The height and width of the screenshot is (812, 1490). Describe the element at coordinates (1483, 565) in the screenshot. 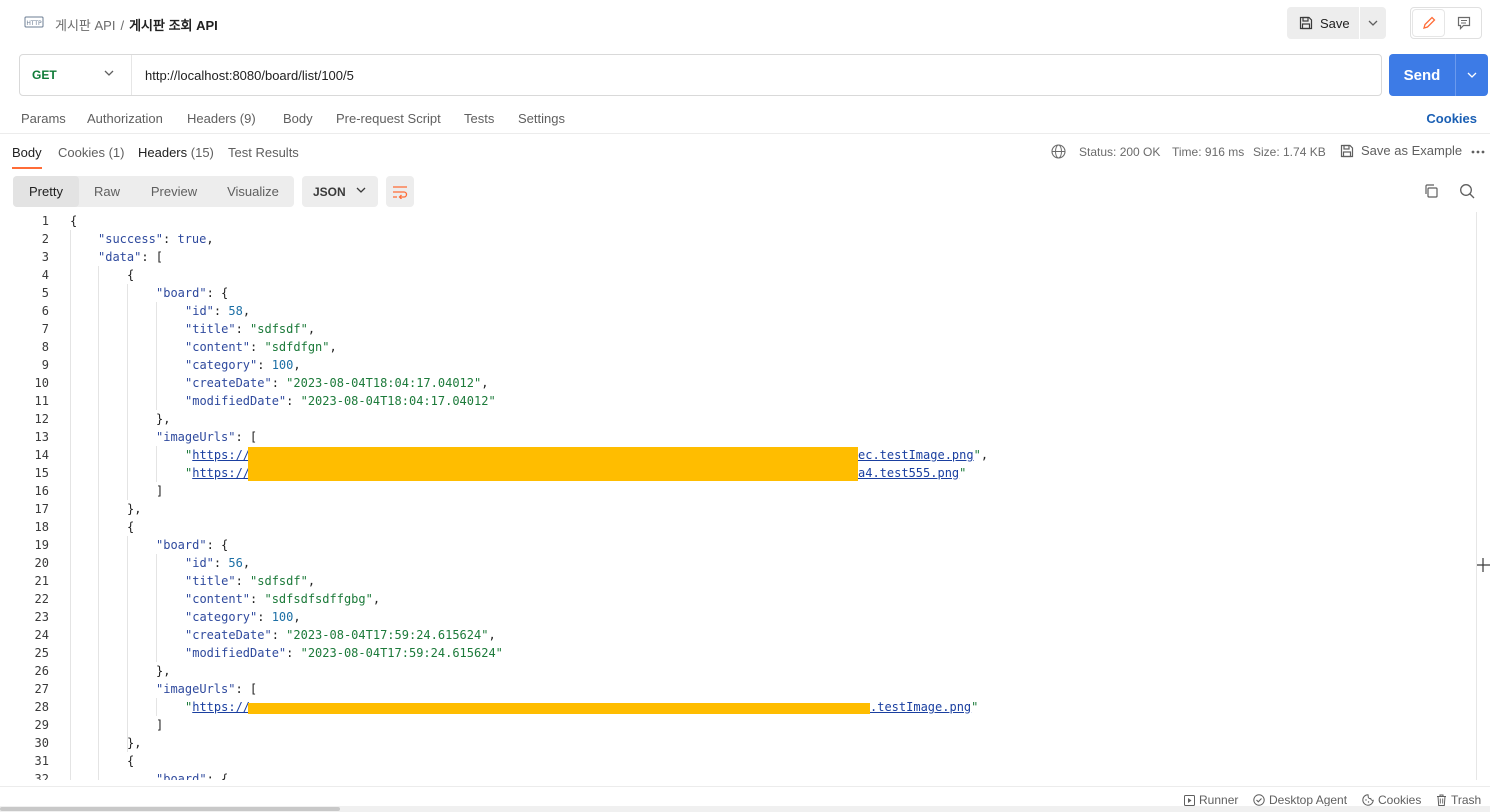

I see `pane-resize-handle` at that location.